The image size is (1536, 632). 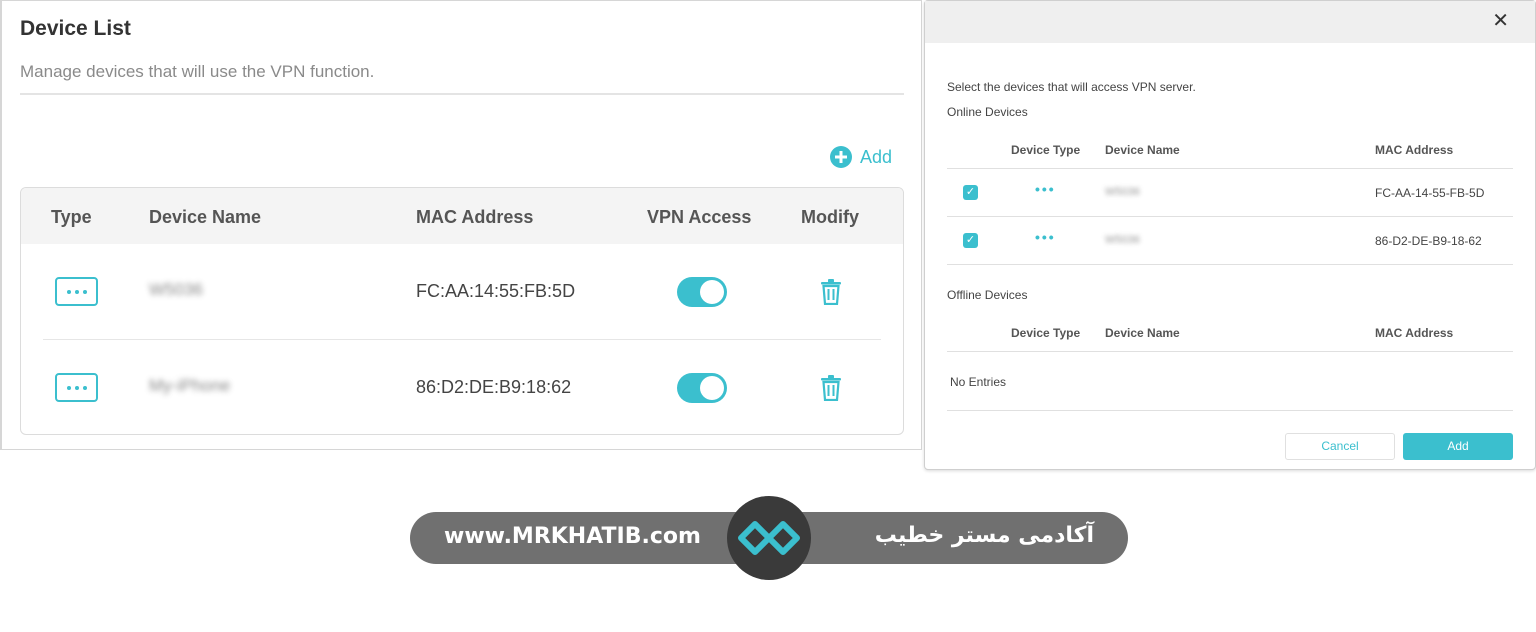 What do you see at coordinates (1428, 241) in the screenshot?
I see `mac-address: 86-D2-DE-B9-18-62` at bounding box center [1428, 241].